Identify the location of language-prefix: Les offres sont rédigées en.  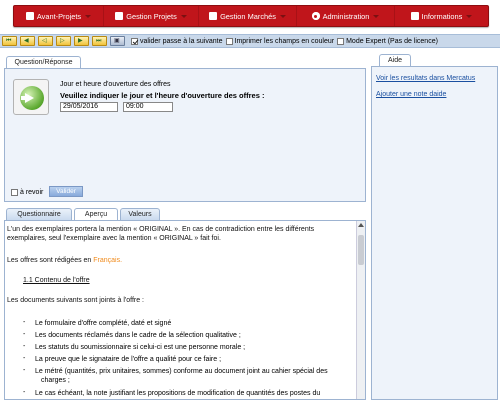
(50, 260).